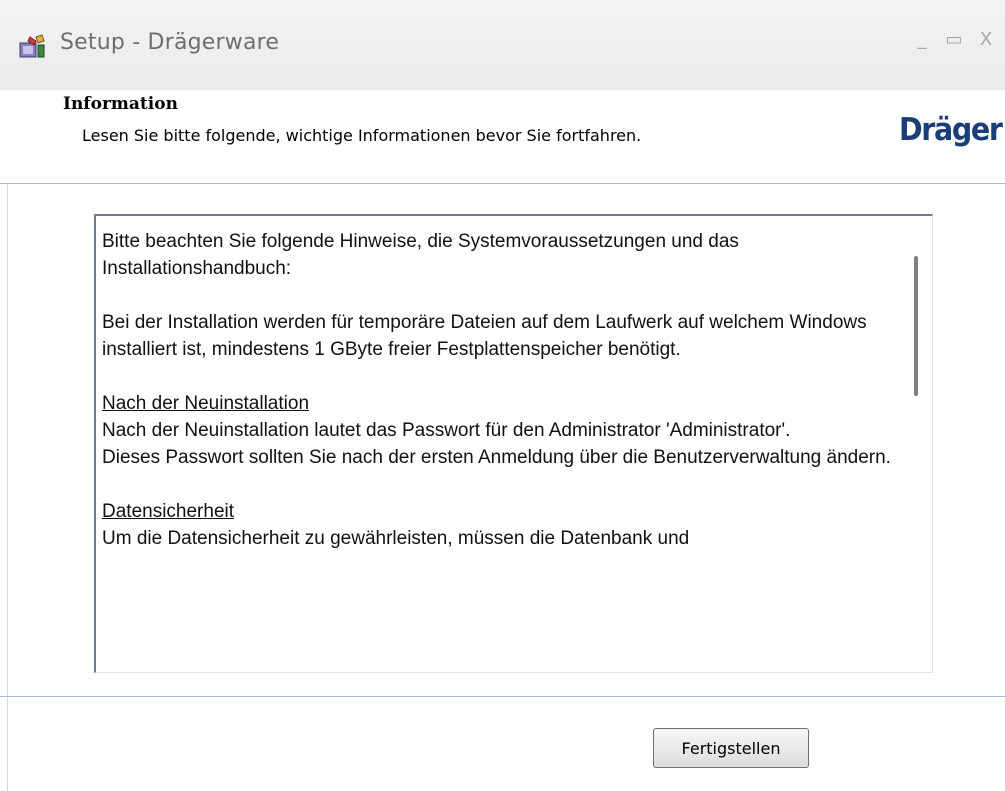 This screenshot has height=791, width=1005. I want to click on minimize-button: _, so click(922, 40).